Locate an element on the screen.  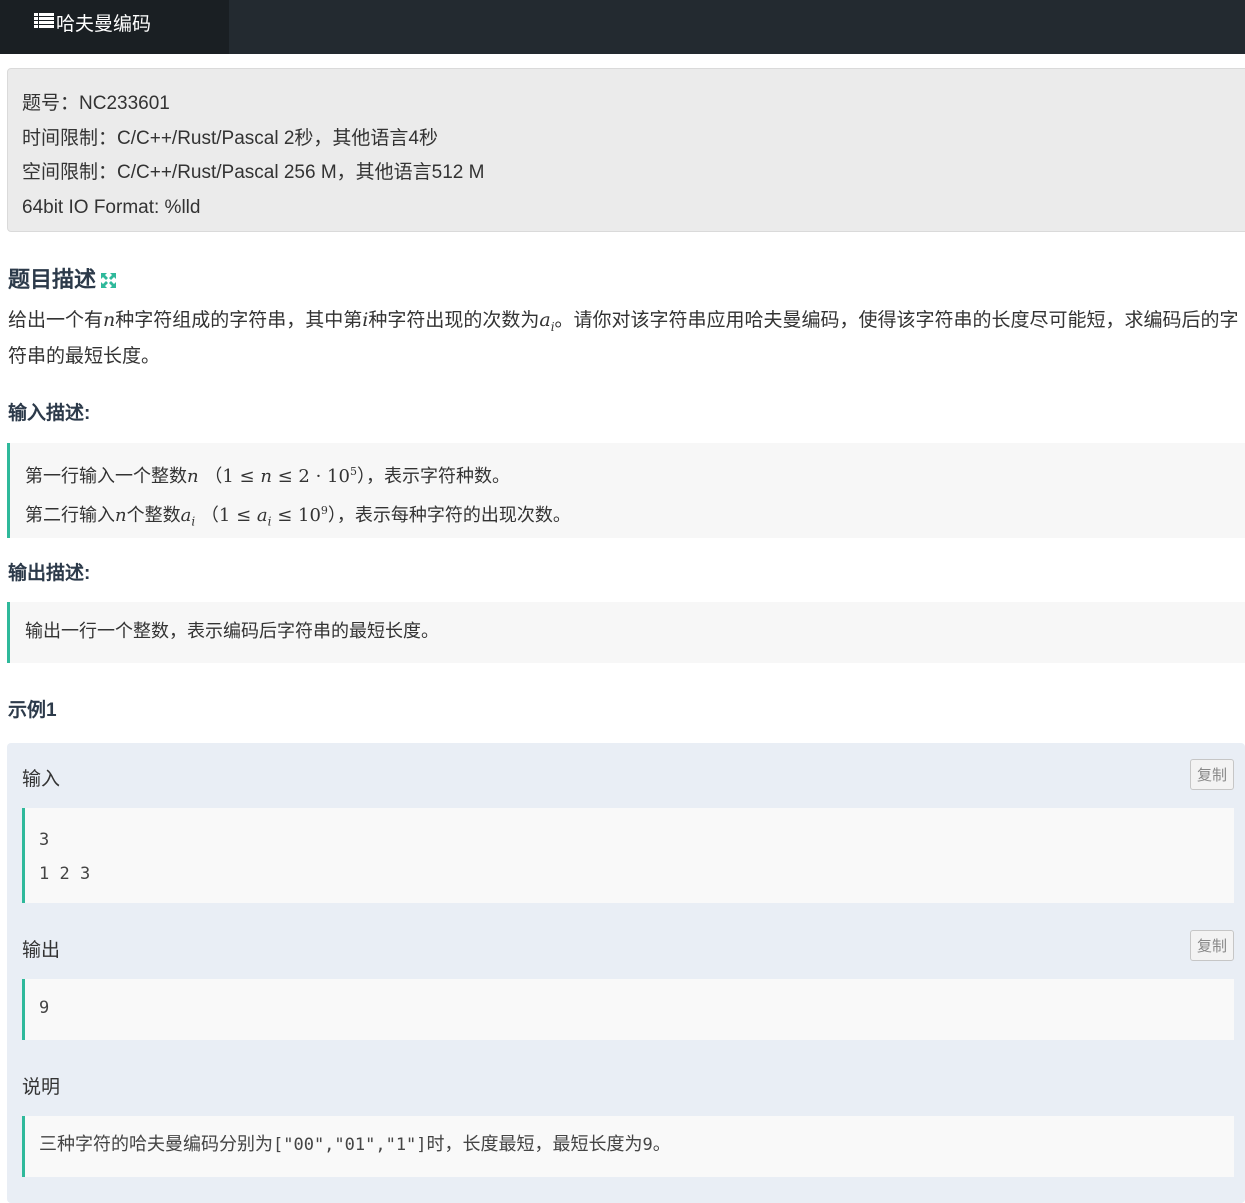
top-bar: 哈夫曼编码 is located at coordinates (622, 27).